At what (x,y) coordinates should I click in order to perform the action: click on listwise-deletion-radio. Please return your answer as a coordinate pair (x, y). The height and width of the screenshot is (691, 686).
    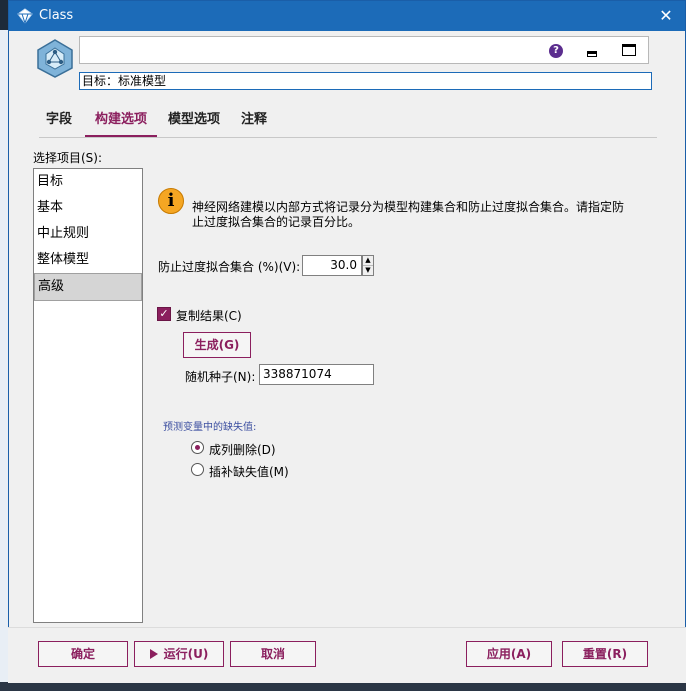
    Looking at the image, I should click on (197, 447).